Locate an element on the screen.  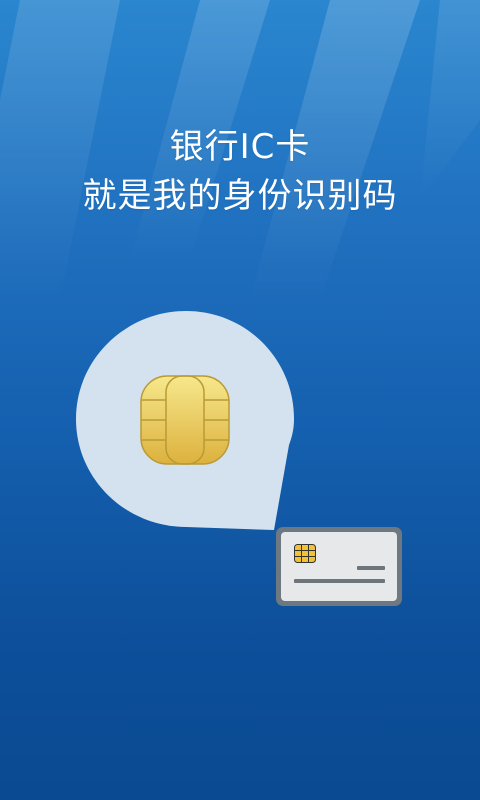
chip-callout-bubble is located at coordinates (185, 420).